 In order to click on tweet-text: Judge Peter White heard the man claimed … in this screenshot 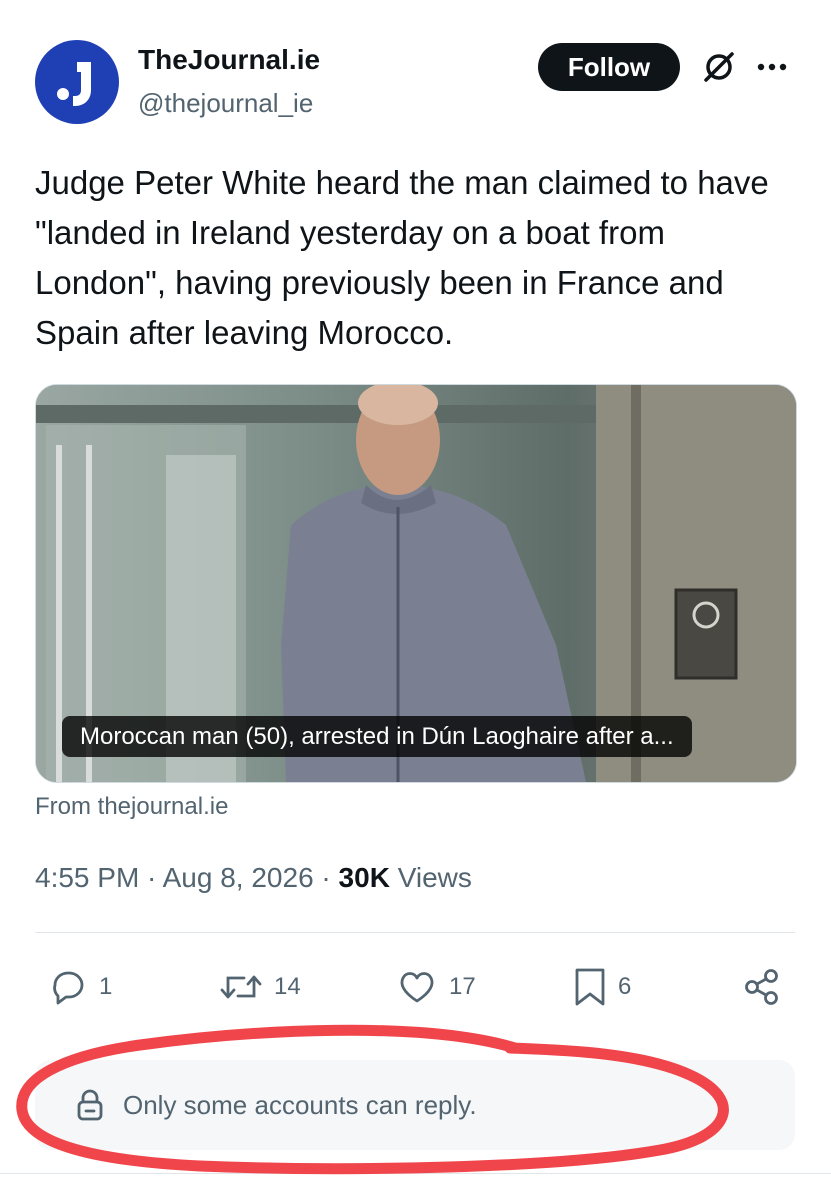, I will do `click(402, 257)`.